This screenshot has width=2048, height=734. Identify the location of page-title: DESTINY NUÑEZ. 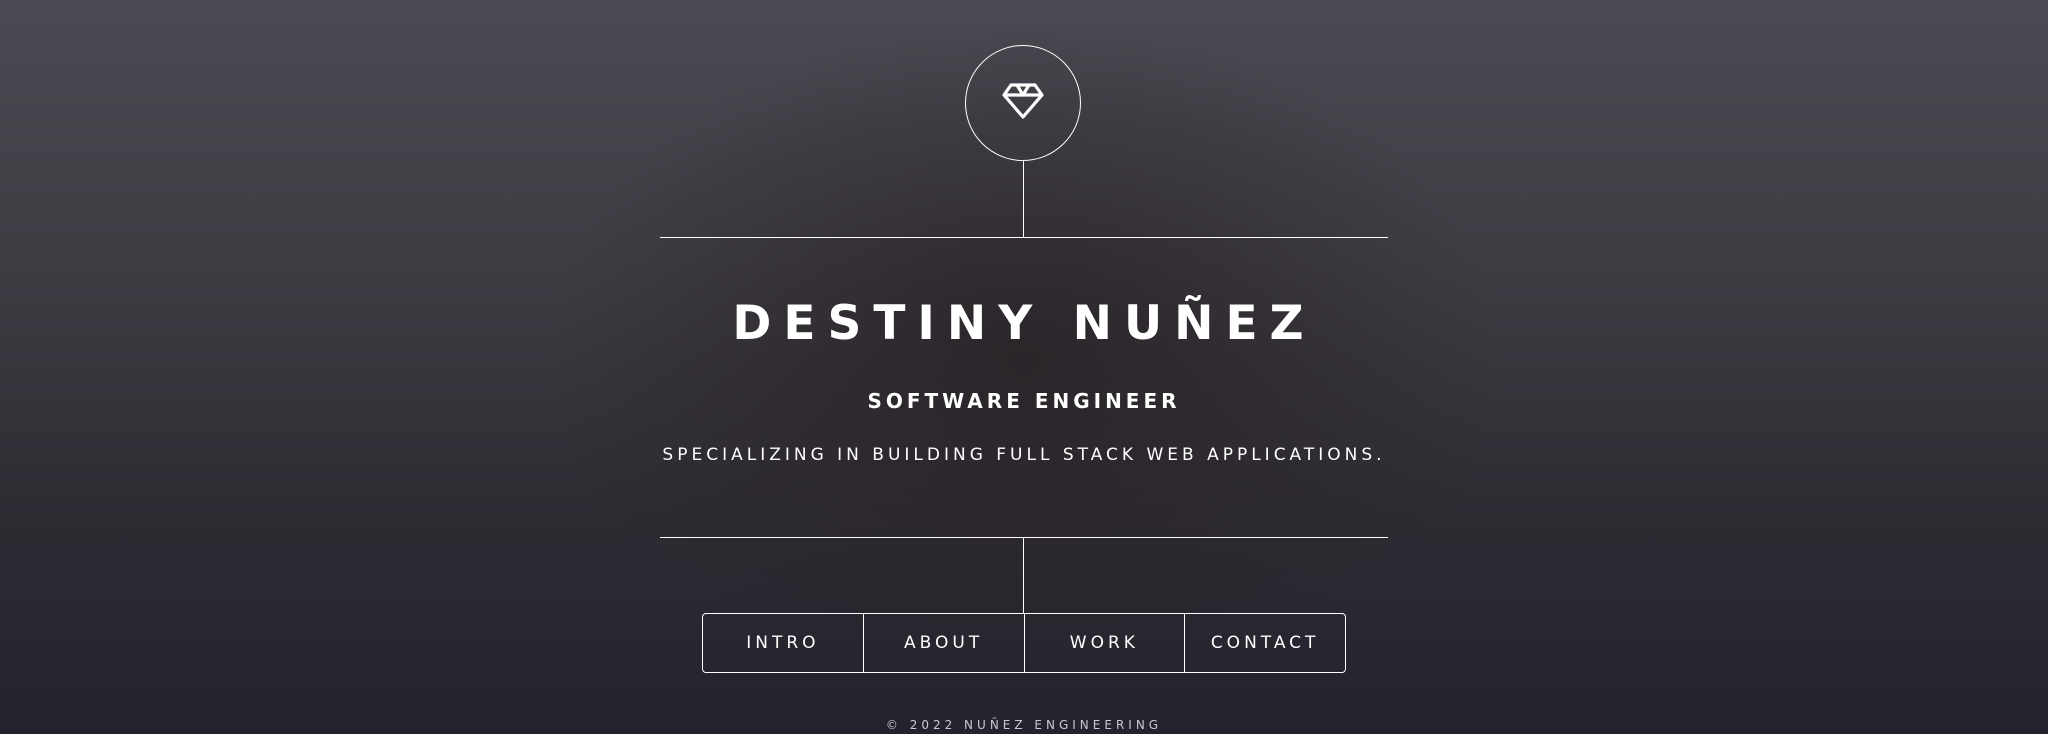
(1024, 323).